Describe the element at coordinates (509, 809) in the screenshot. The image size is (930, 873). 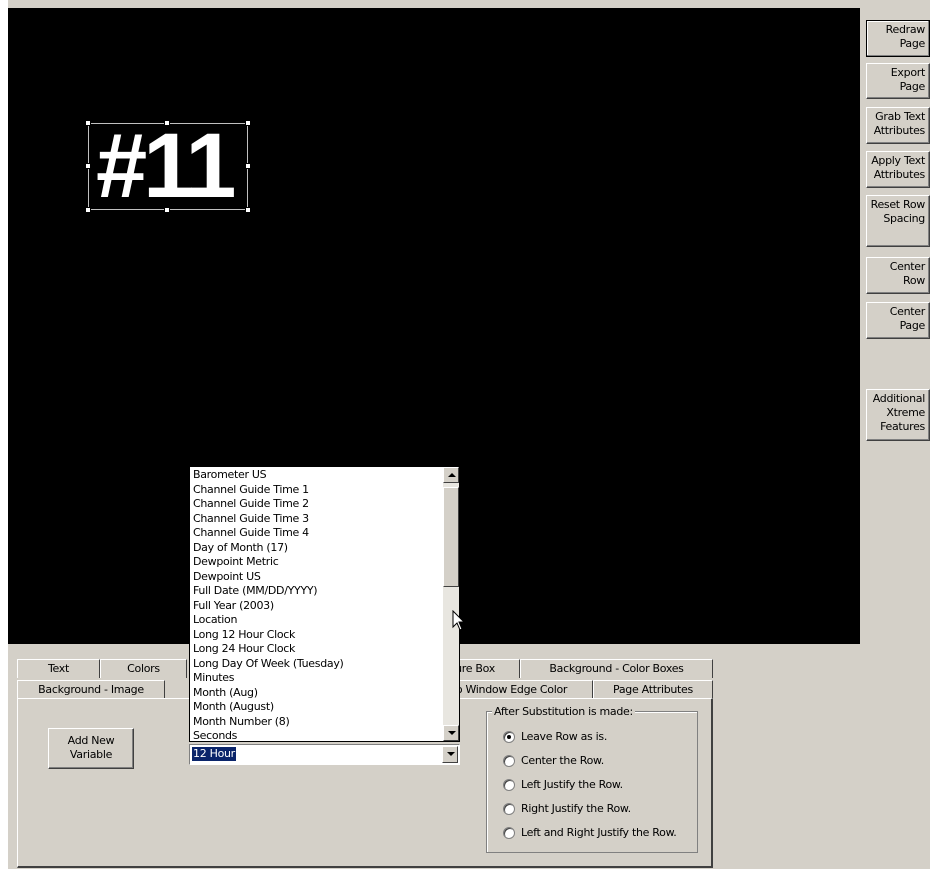
I see `radio-right-justify` at that location.